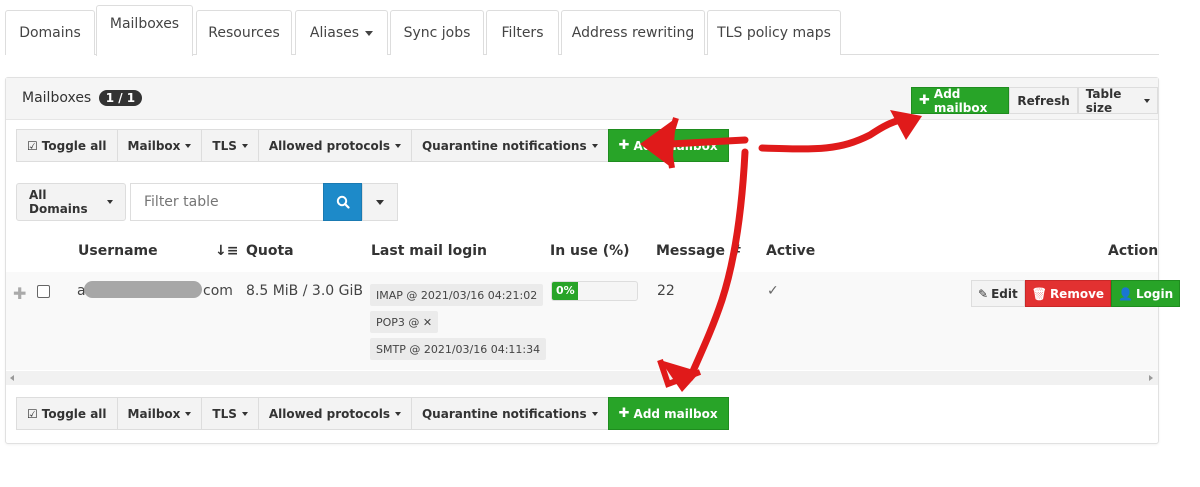  What do you see at coordinates (57, 98) in the screenshot?
I see `panel-title-text: Mailboxes` at bounding box center [57, 98].